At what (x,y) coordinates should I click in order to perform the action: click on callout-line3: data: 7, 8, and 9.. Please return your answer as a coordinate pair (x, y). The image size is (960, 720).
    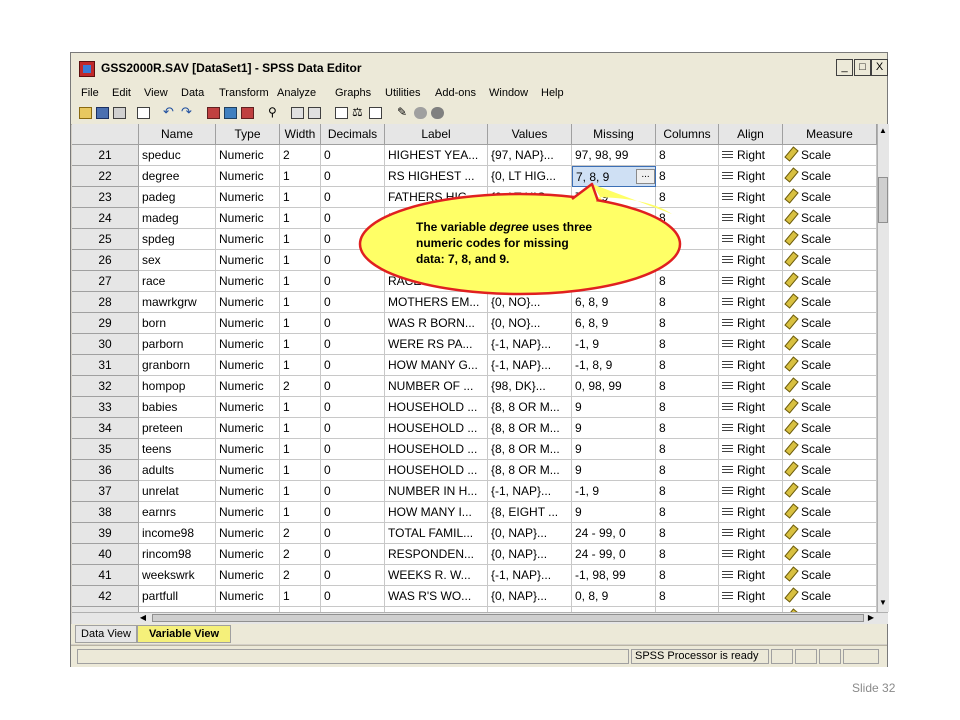
    Looking at the image, I should click on (463, 259).